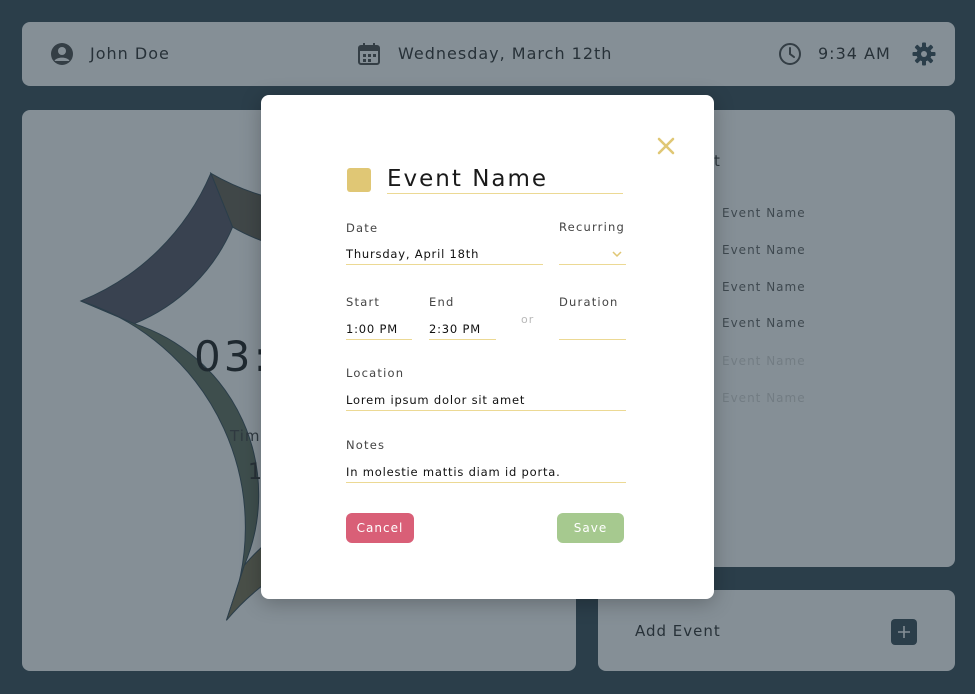 The image size is (975, 694). Describe the element at coordinates (678, 631) in the screenshot. I see `add-event-label: Add Event` at that location.